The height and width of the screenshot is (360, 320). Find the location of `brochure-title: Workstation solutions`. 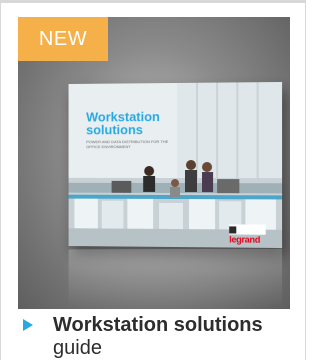

brochure-title: Workstation solutions is located at coordinates (140, 123).